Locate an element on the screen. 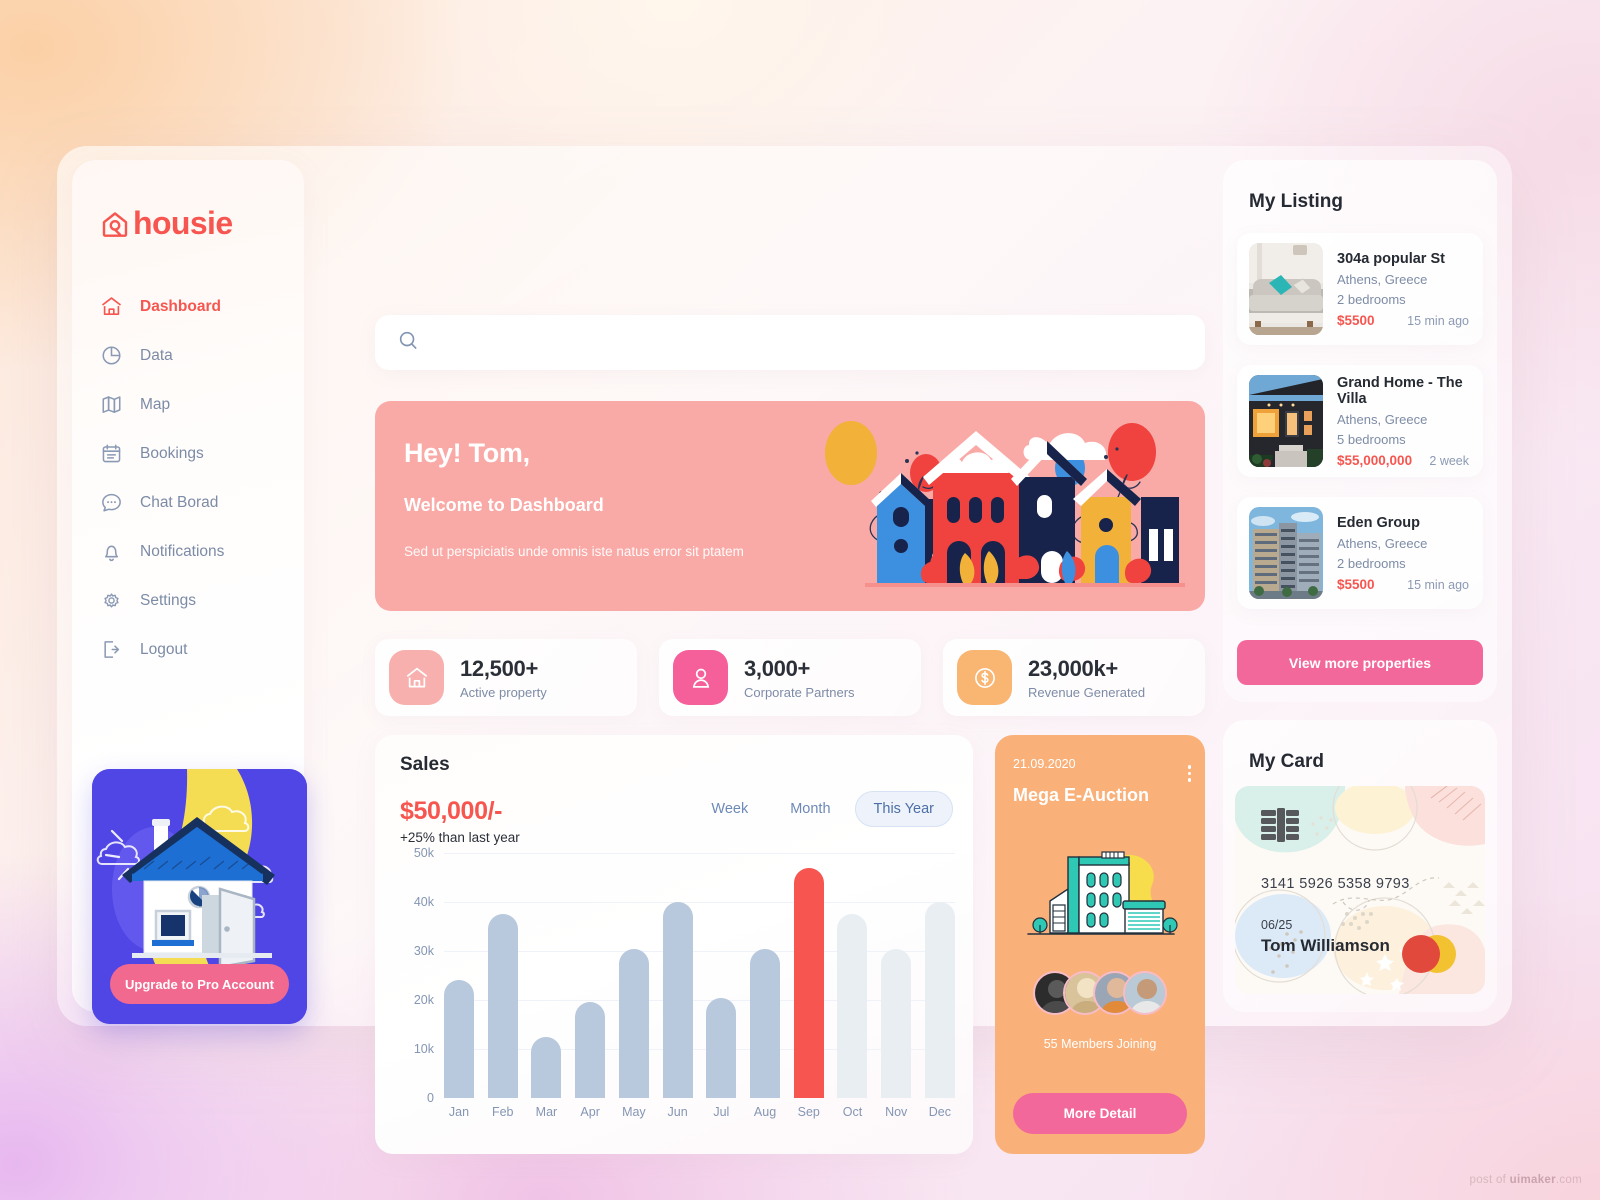 The image size is (1600, 1200). sidebar-item-logout: Logout is located at coordinates (198, 649).